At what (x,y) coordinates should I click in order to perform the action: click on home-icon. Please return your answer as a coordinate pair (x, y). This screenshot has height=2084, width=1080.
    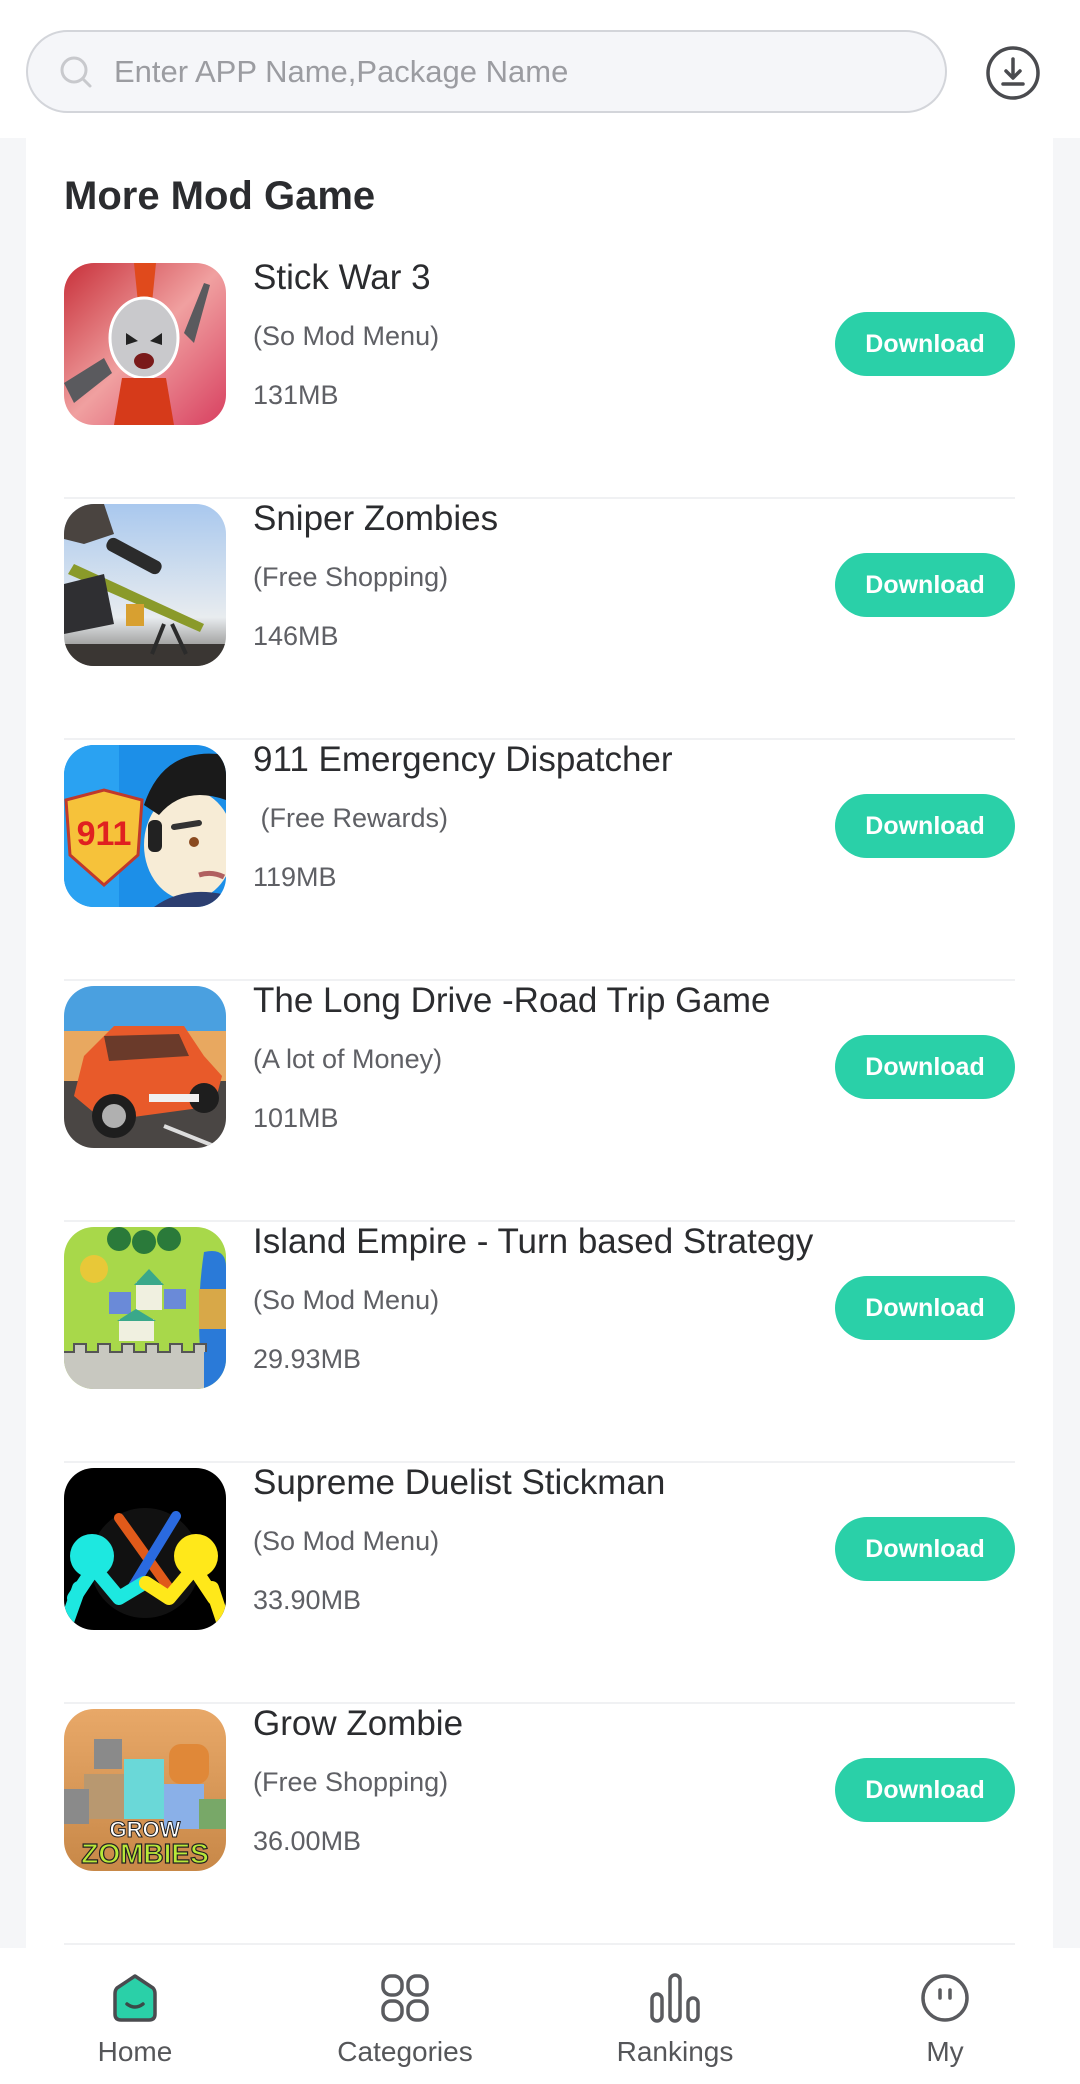
    Looking at the image, I should click on (135, 1998).